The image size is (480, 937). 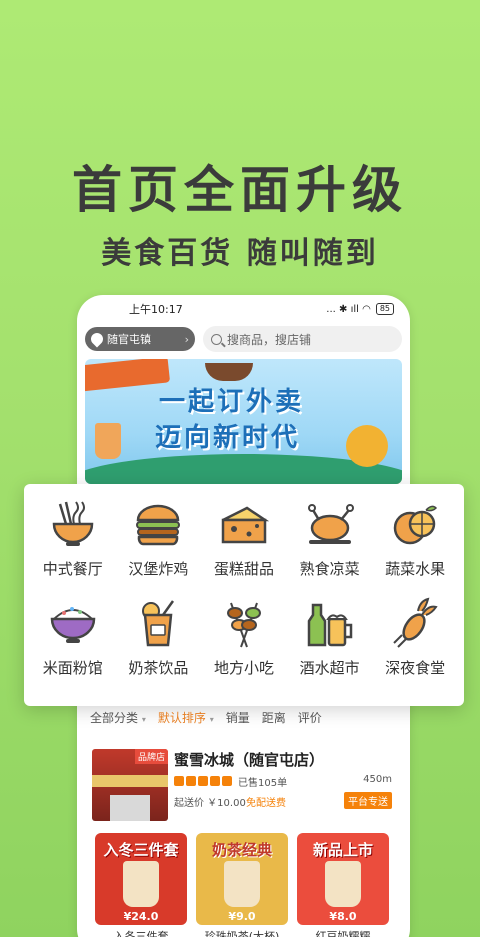 I want to click on category-label: 深夜食堂, so click(x=415, y=668).